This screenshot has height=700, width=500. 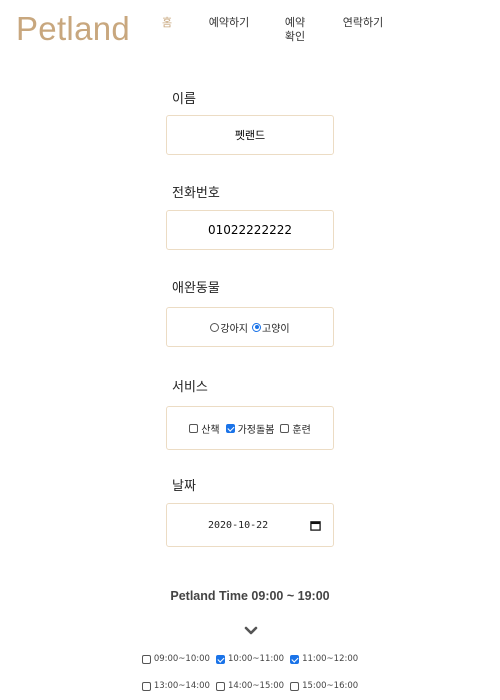 What do you see at coordinates (330, 686) in the screenshot?
I see `slot-label: 15:00~16:00` at bounding box center [330, 686].